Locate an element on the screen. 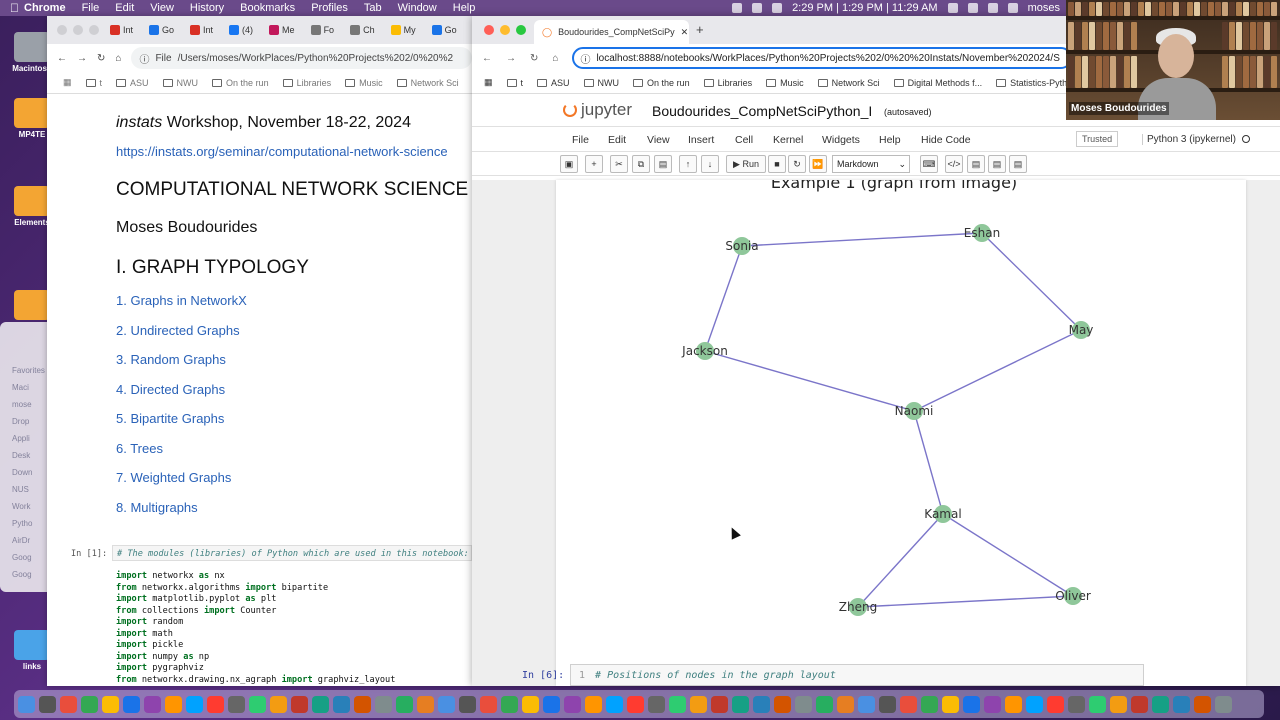  notebook-name: Boudourides_CompNetSciPython_I is located at coordinates (762, 111).